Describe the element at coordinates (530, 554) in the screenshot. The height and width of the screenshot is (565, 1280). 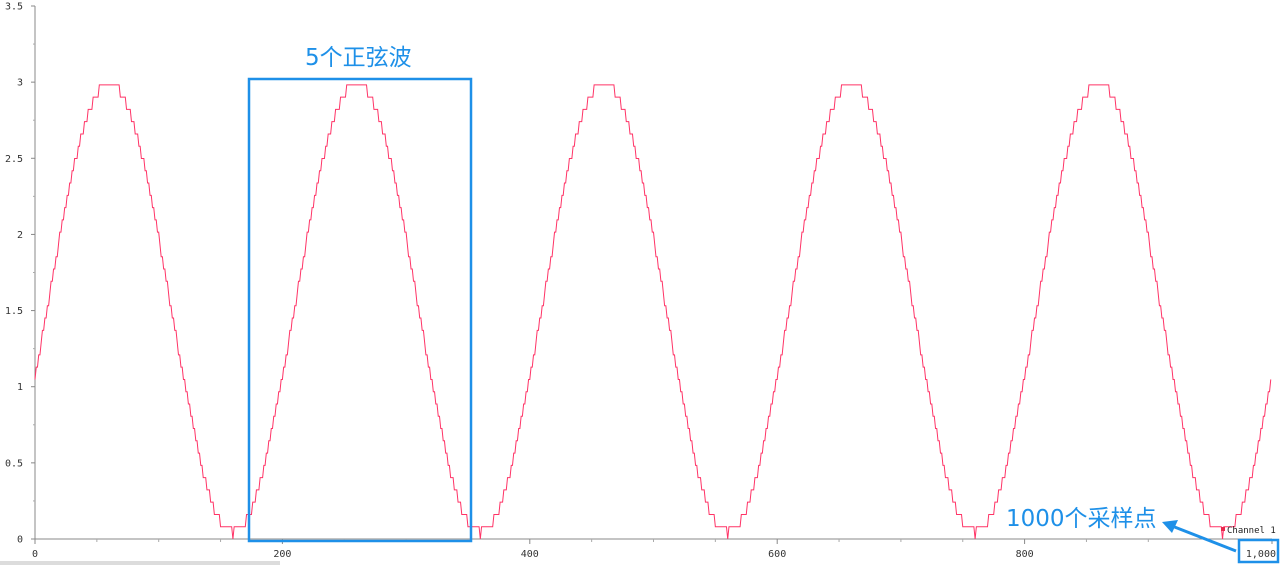
I see `x-tick-label: 400` at that location.